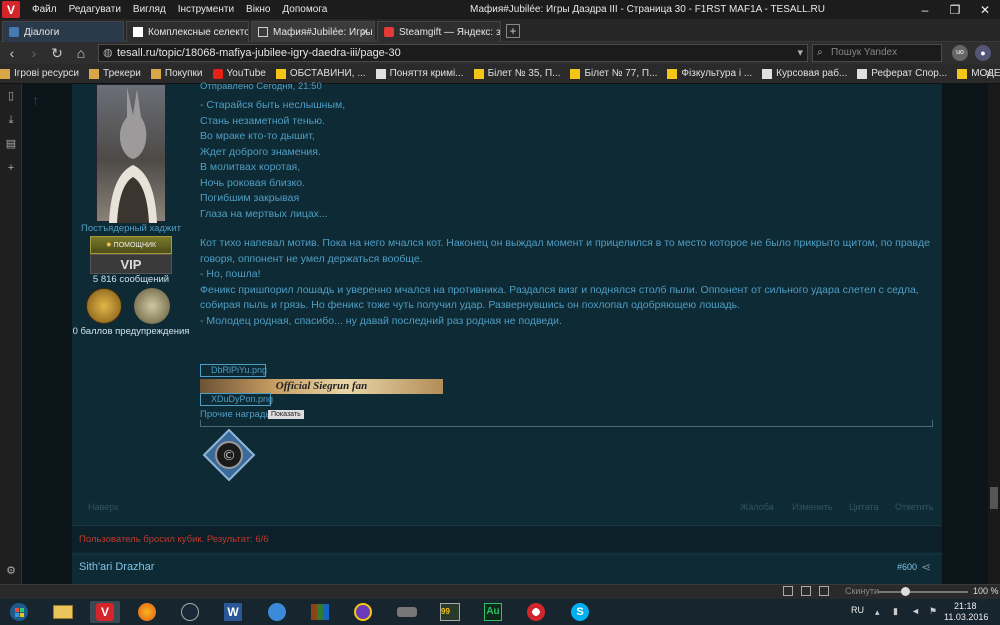  I want to click on bookmark-item: Трекери, so click(115, 73).